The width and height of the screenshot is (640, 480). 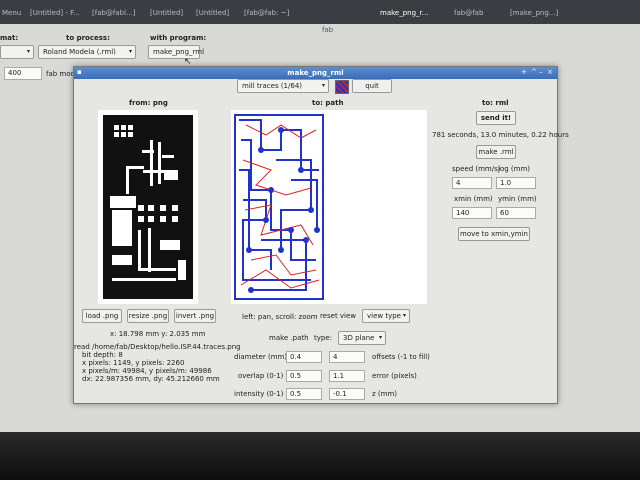 What do you see at coordinates (517, 199) in the screenshot?
I see `ymin-label: ymin (mm)` at bounding box center [517, 199].